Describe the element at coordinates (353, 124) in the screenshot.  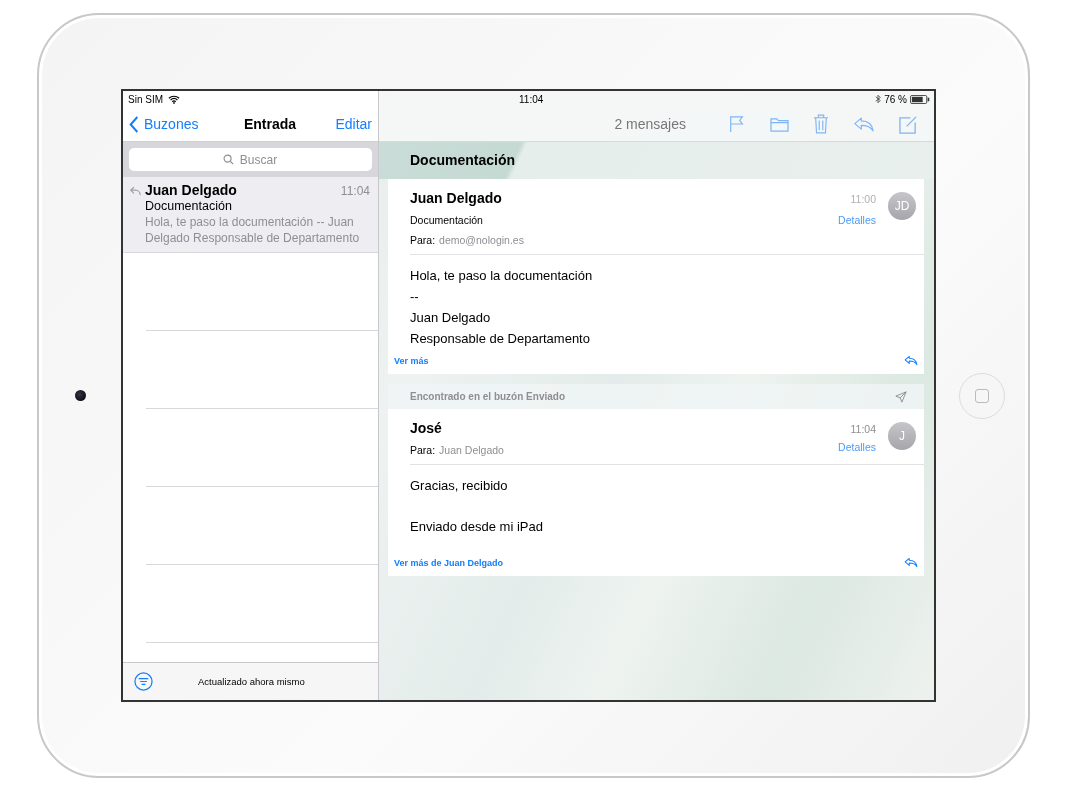
I see `edit-button: Editar` at that location.